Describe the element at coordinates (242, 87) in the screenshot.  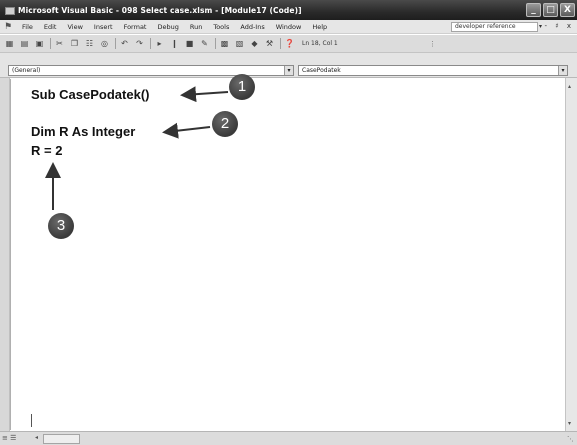
I see `callout-1: 1` at that location.